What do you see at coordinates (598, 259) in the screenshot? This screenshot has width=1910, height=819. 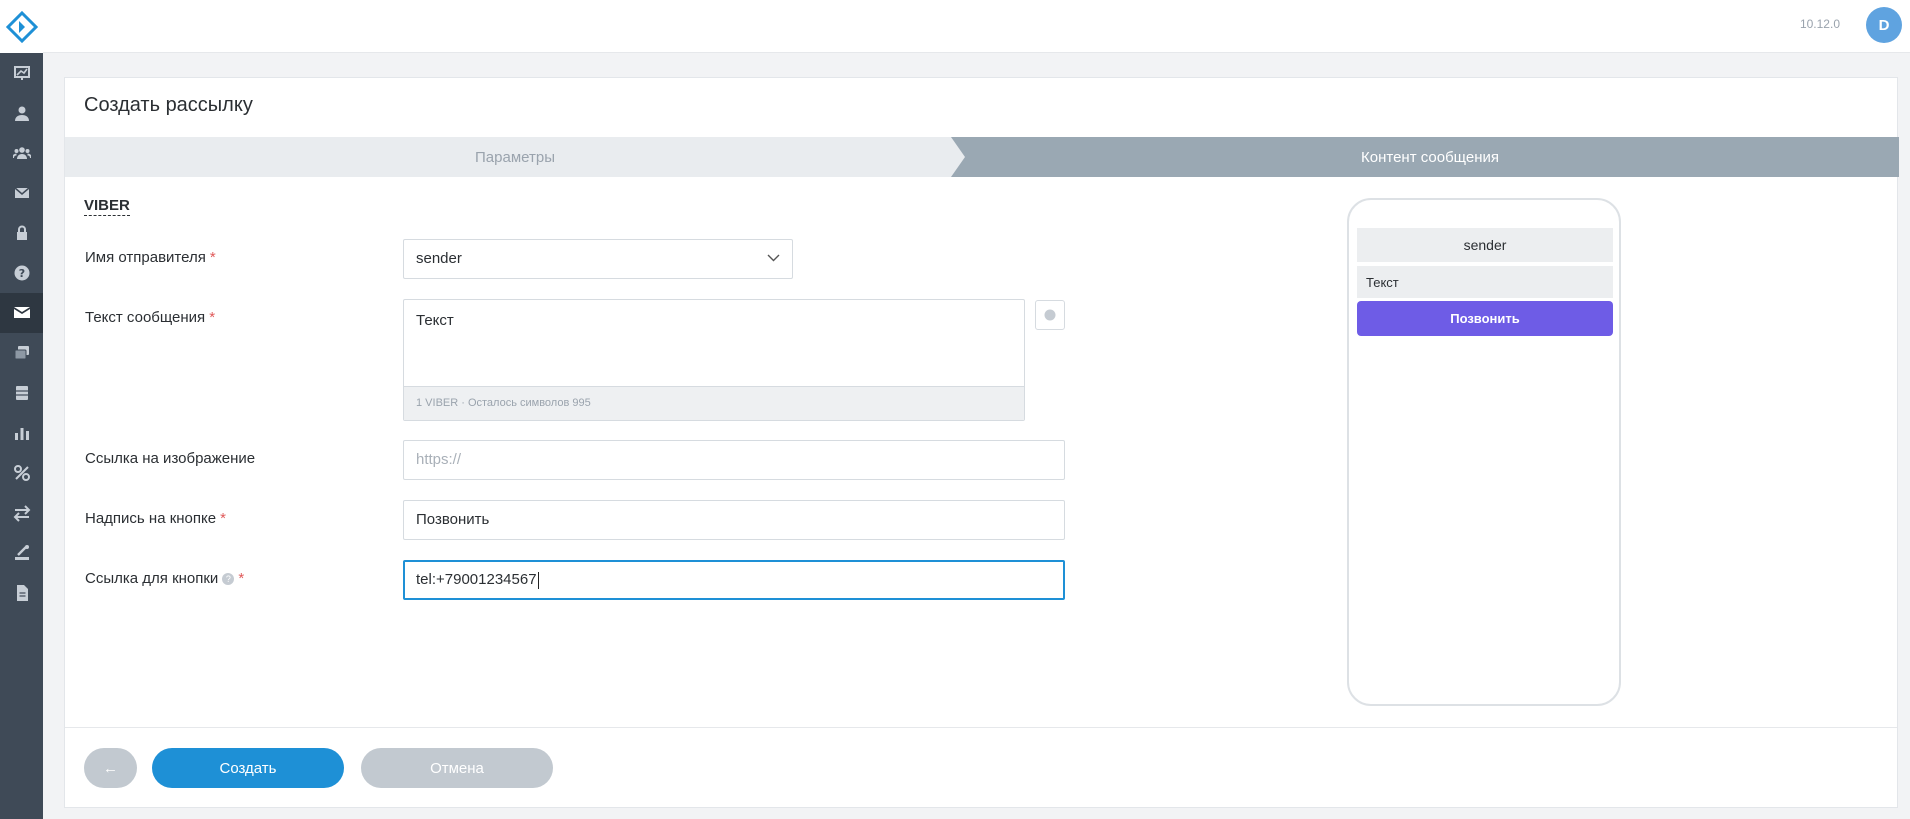 I see `sender-select: sender` at bounding box center [598, 259].